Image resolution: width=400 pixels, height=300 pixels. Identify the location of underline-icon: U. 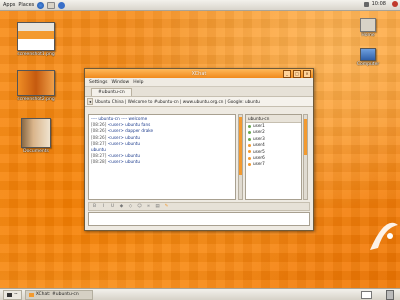
(112, 206).